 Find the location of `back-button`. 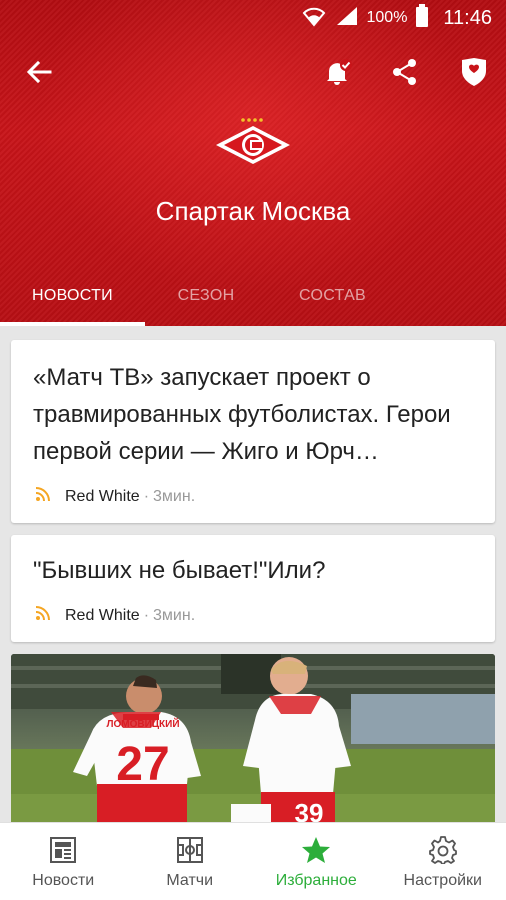

back-button is located at coordinates (39, 74).